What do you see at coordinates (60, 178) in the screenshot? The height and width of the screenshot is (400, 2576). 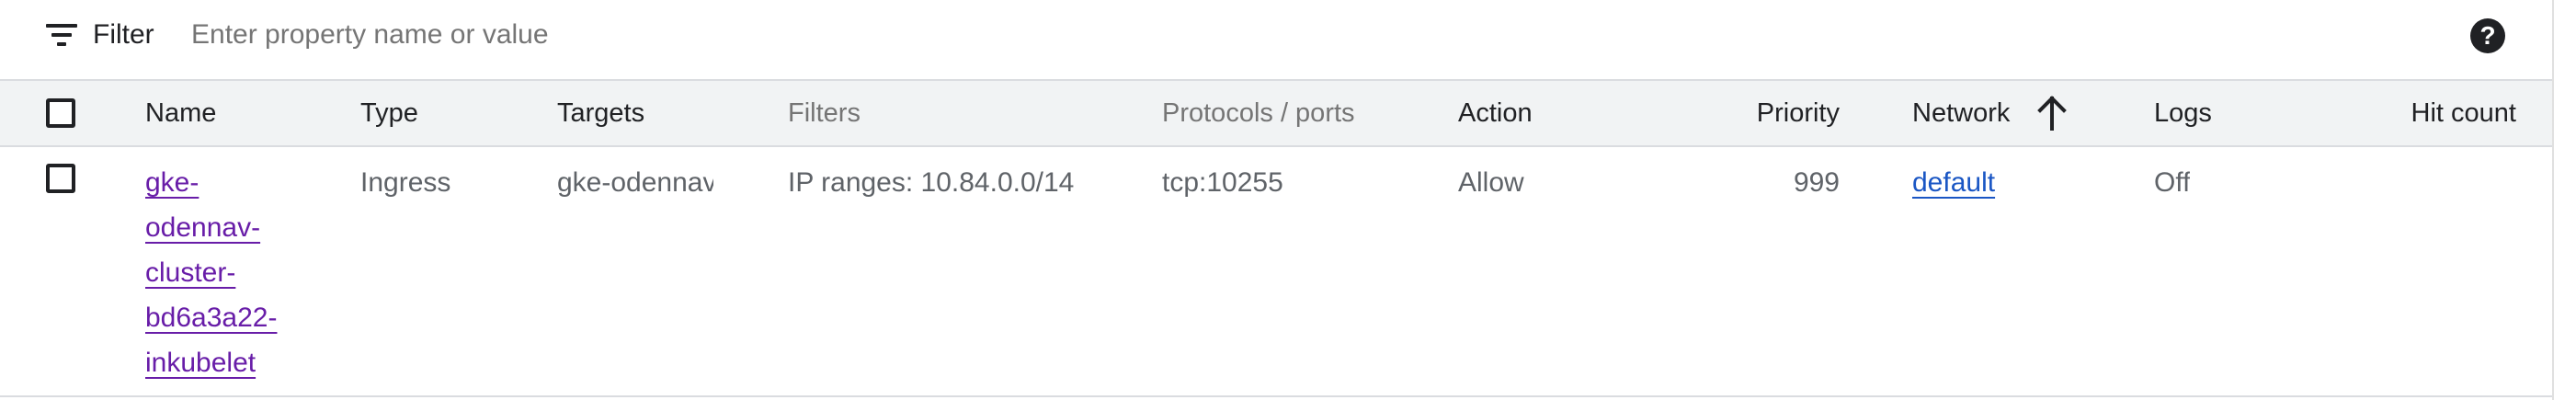 I see `row-select-checkbox` at bounding box center [60, 178].